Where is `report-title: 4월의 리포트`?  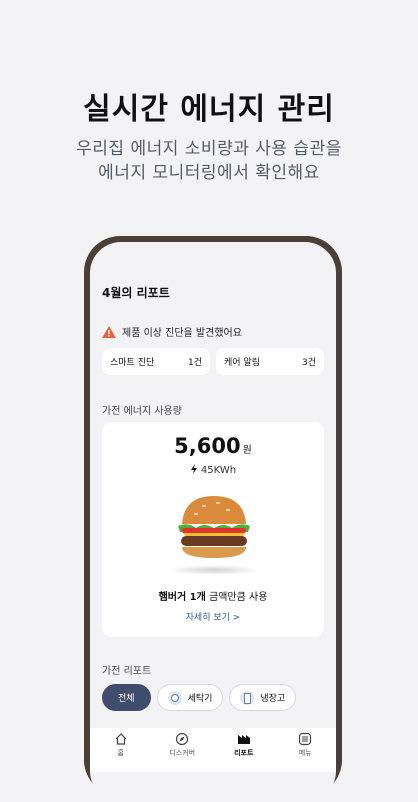
report-title: 4월의 리포트 is located at coordinates (136, 293).